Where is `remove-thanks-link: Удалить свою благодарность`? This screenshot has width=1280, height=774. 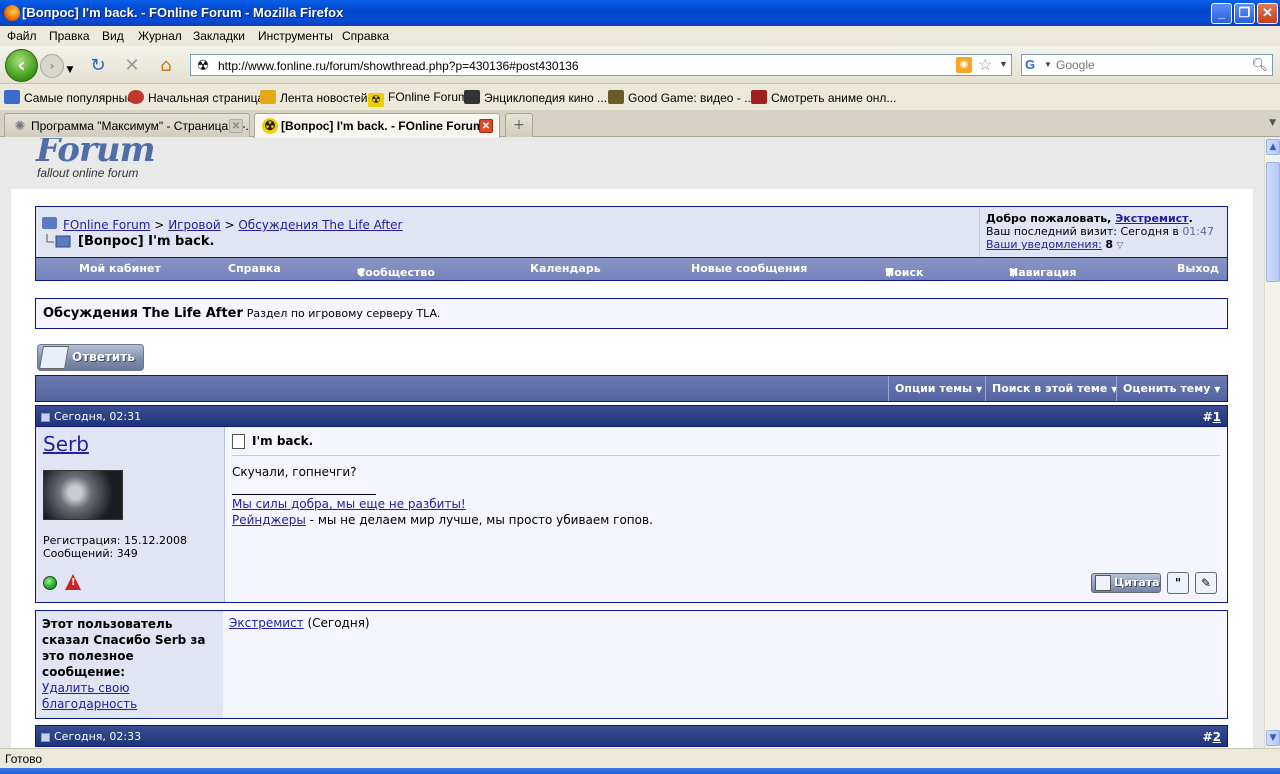
remove-thanks-link: Удалить свою благодарность is located at coordinates (89, 696).